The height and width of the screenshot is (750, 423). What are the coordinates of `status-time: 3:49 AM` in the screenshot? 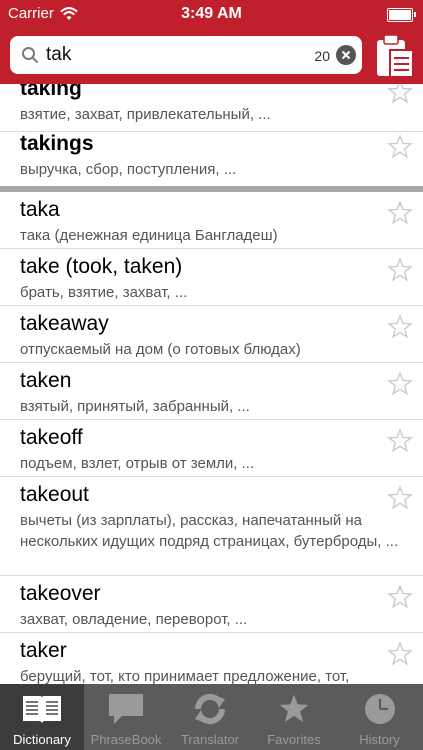 It's located at (211, 13).